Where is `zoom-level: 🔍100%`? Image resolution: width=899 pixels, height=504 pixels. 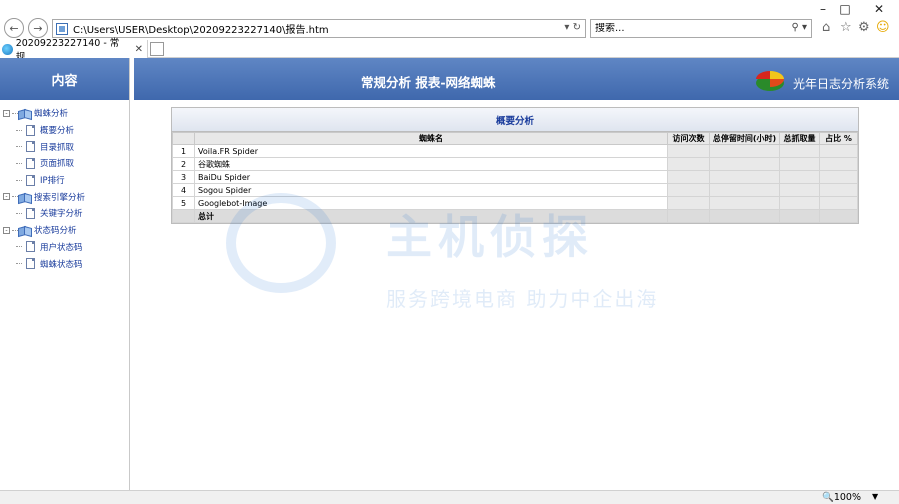
zoom-level: 🔍100% is located at coordinates (841, 497).